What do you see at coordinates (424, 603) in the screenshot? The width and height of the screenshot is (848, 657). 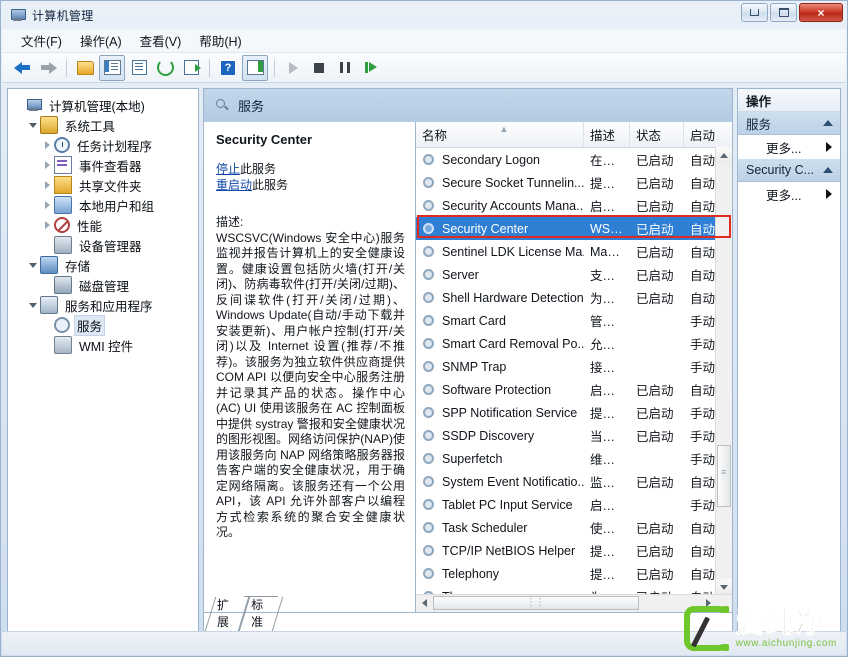 I see `scroll-left-button` at bounding box center [424, 603].